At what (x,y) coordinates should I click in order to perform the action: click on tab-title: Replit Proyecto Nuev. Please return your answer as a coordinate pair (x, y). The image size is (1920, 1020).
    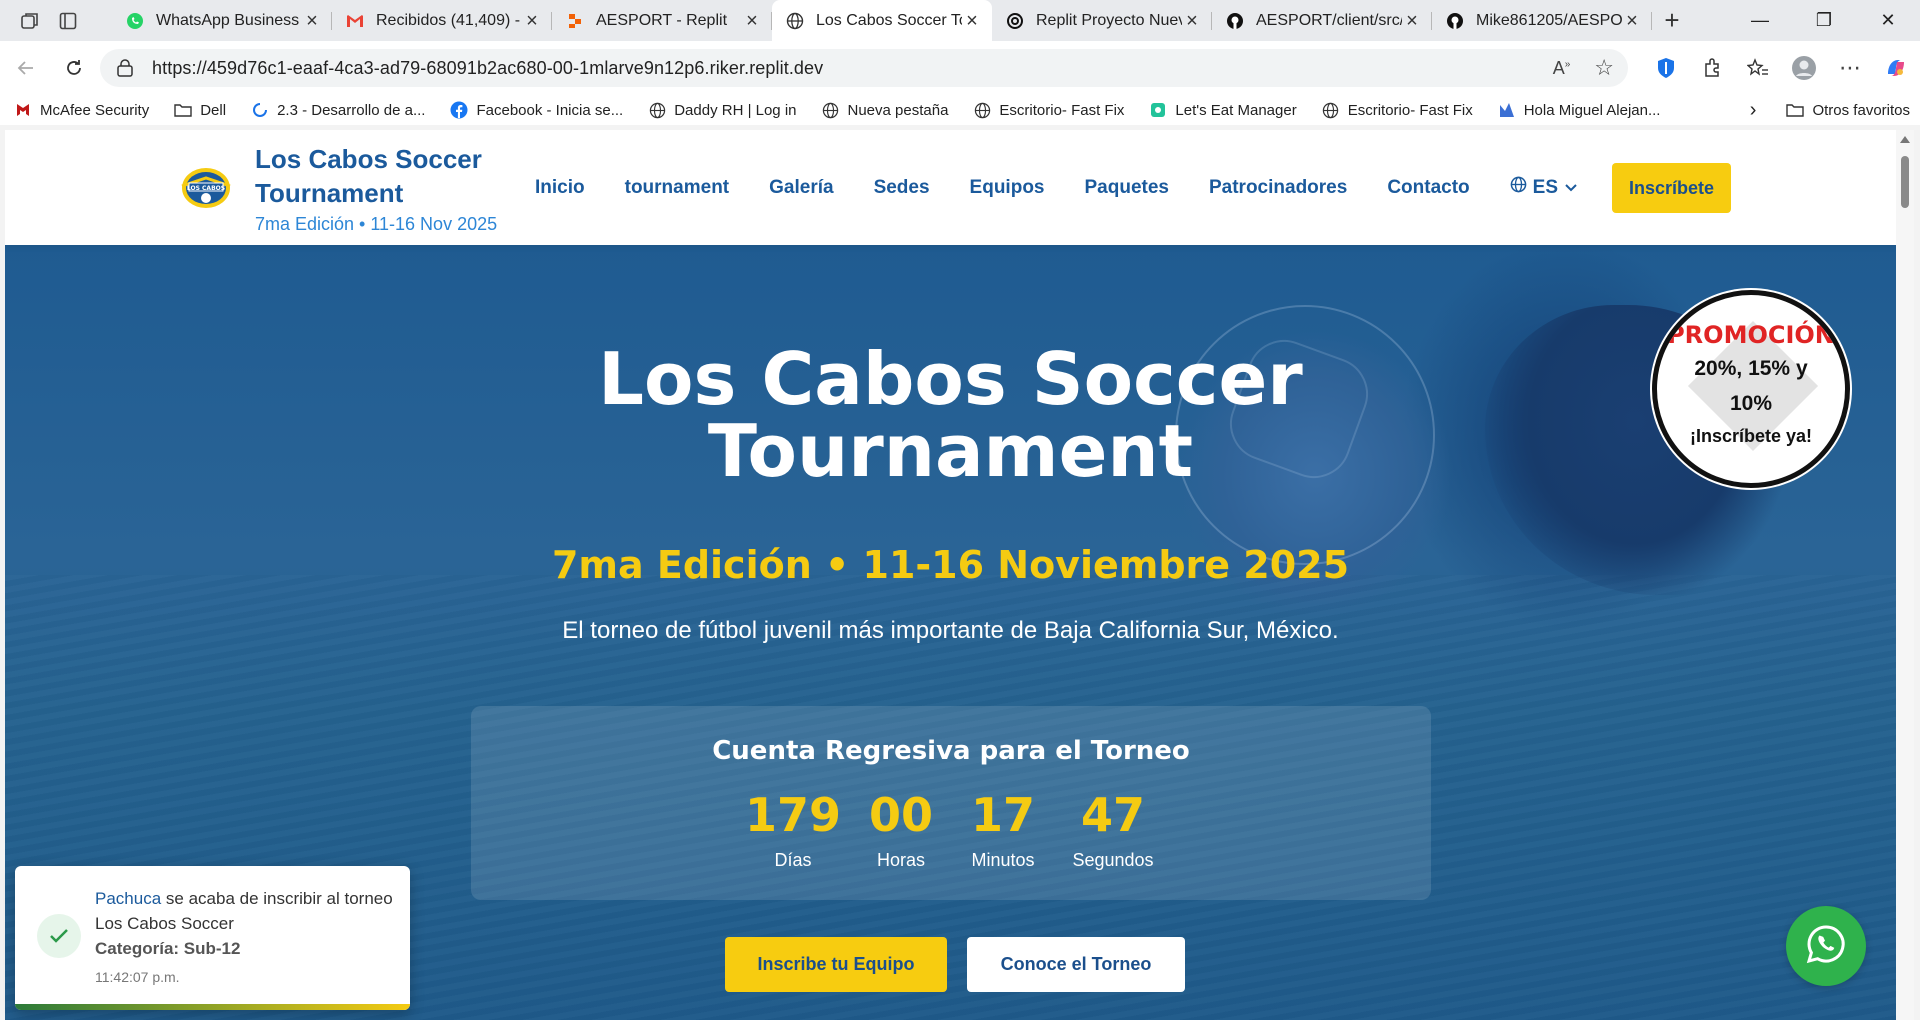
    Looking at the image, I should click on (1109, 20).